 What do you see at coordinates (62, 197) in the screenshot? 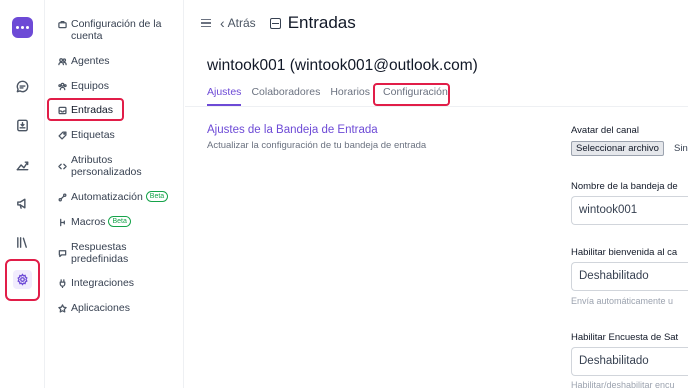
I see `automation-icon` at bounding box center [62, 197].